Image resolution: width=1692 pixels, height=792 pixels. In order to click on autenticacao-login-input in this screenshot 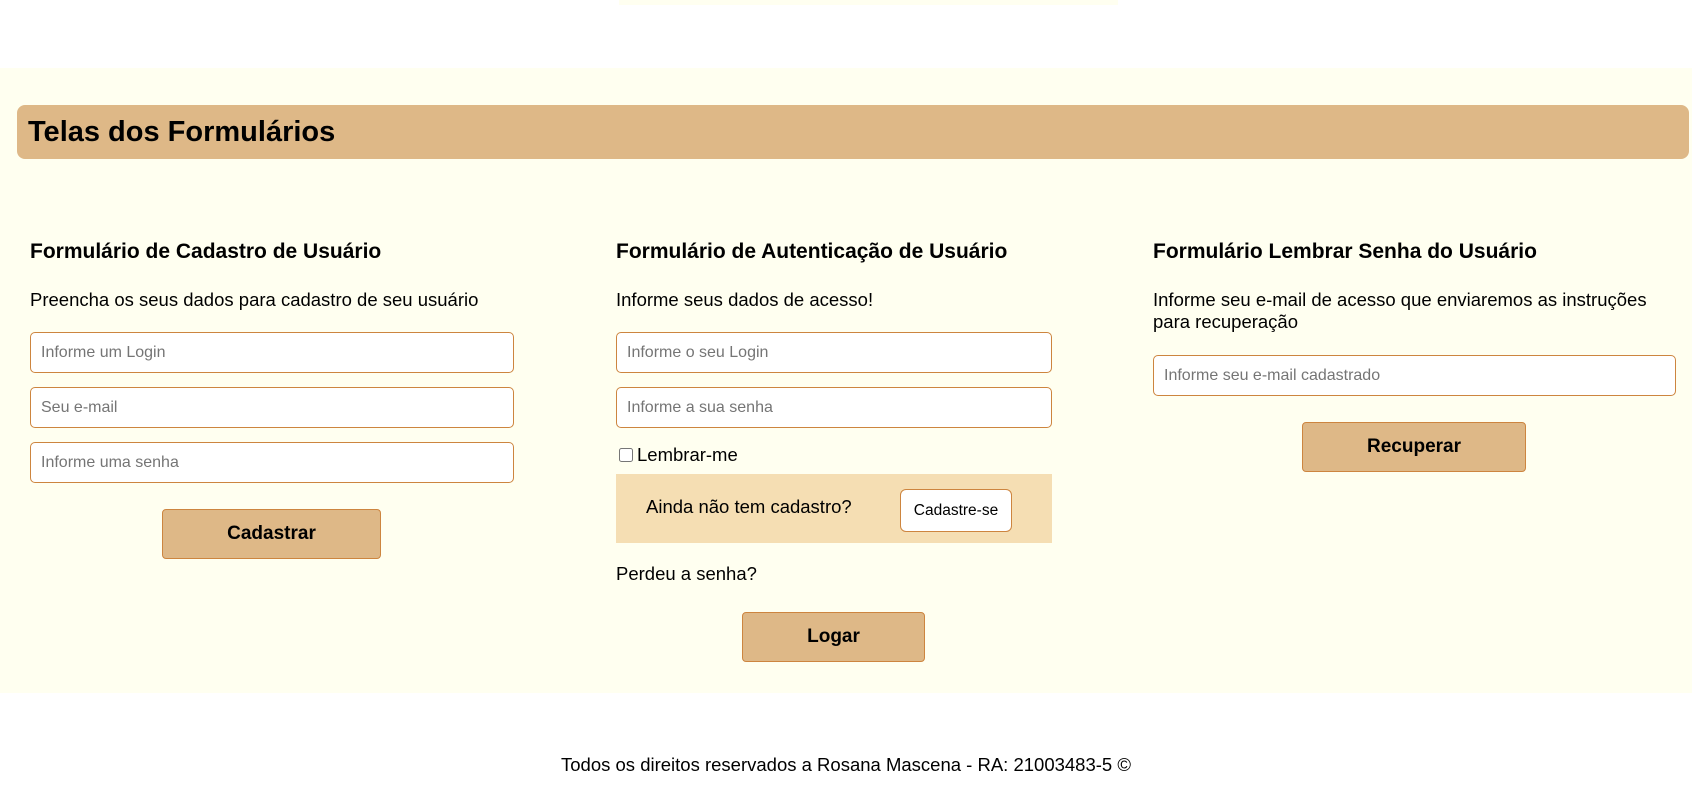, I will do `click(834, 352)`.